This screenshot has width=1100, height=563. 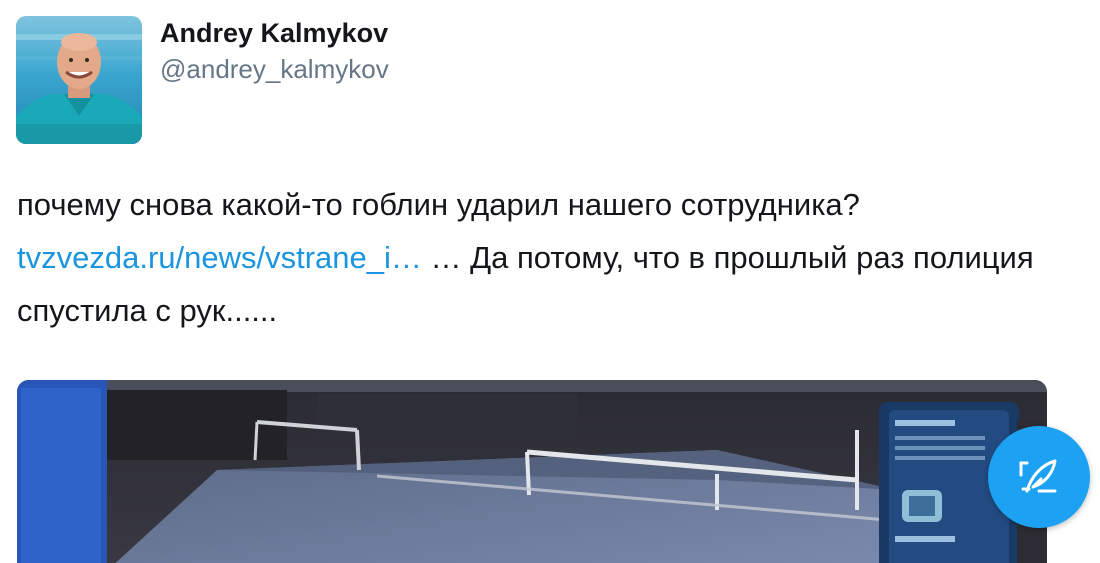 I want to click on avatar-photo, so click(x=79, y=80).